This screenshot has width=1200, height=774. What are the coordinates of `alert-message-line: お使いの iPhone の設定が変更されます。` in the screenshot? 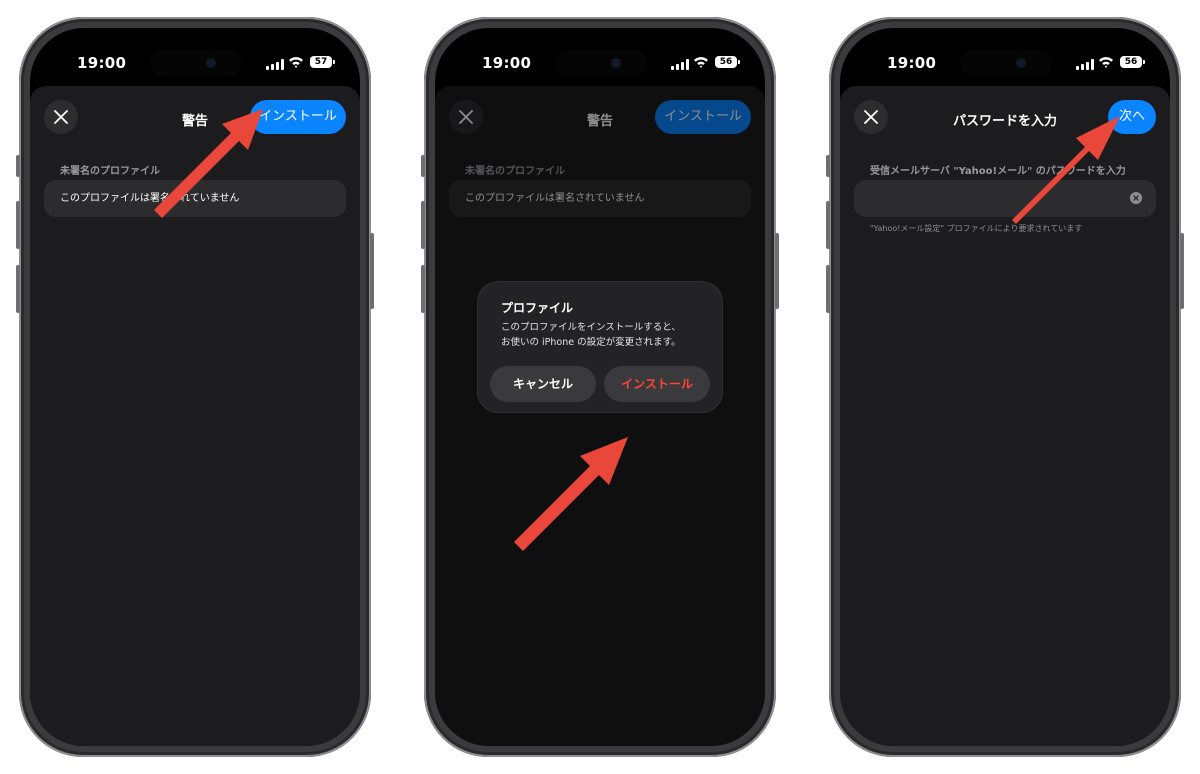 It's located at (591, 342).